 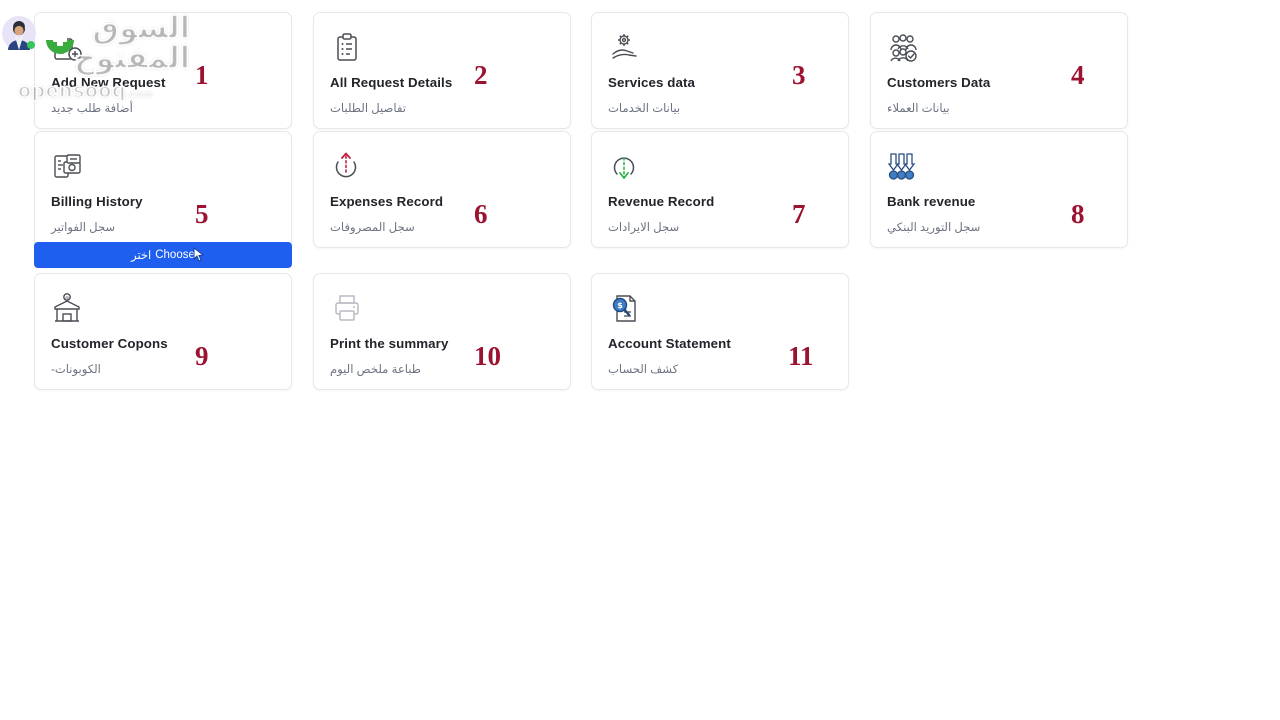 I want to click on card-title: All Request Details, so click(x=391, y=82).